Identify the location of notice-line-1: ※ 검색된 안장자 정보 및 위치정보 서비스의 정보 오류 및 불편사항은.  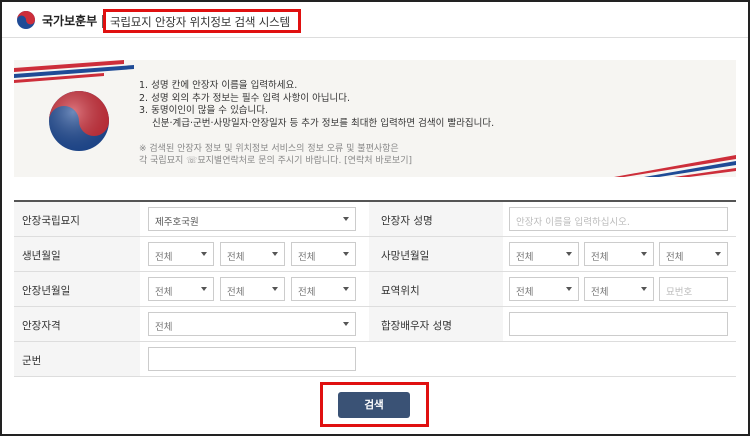
(269, 149).